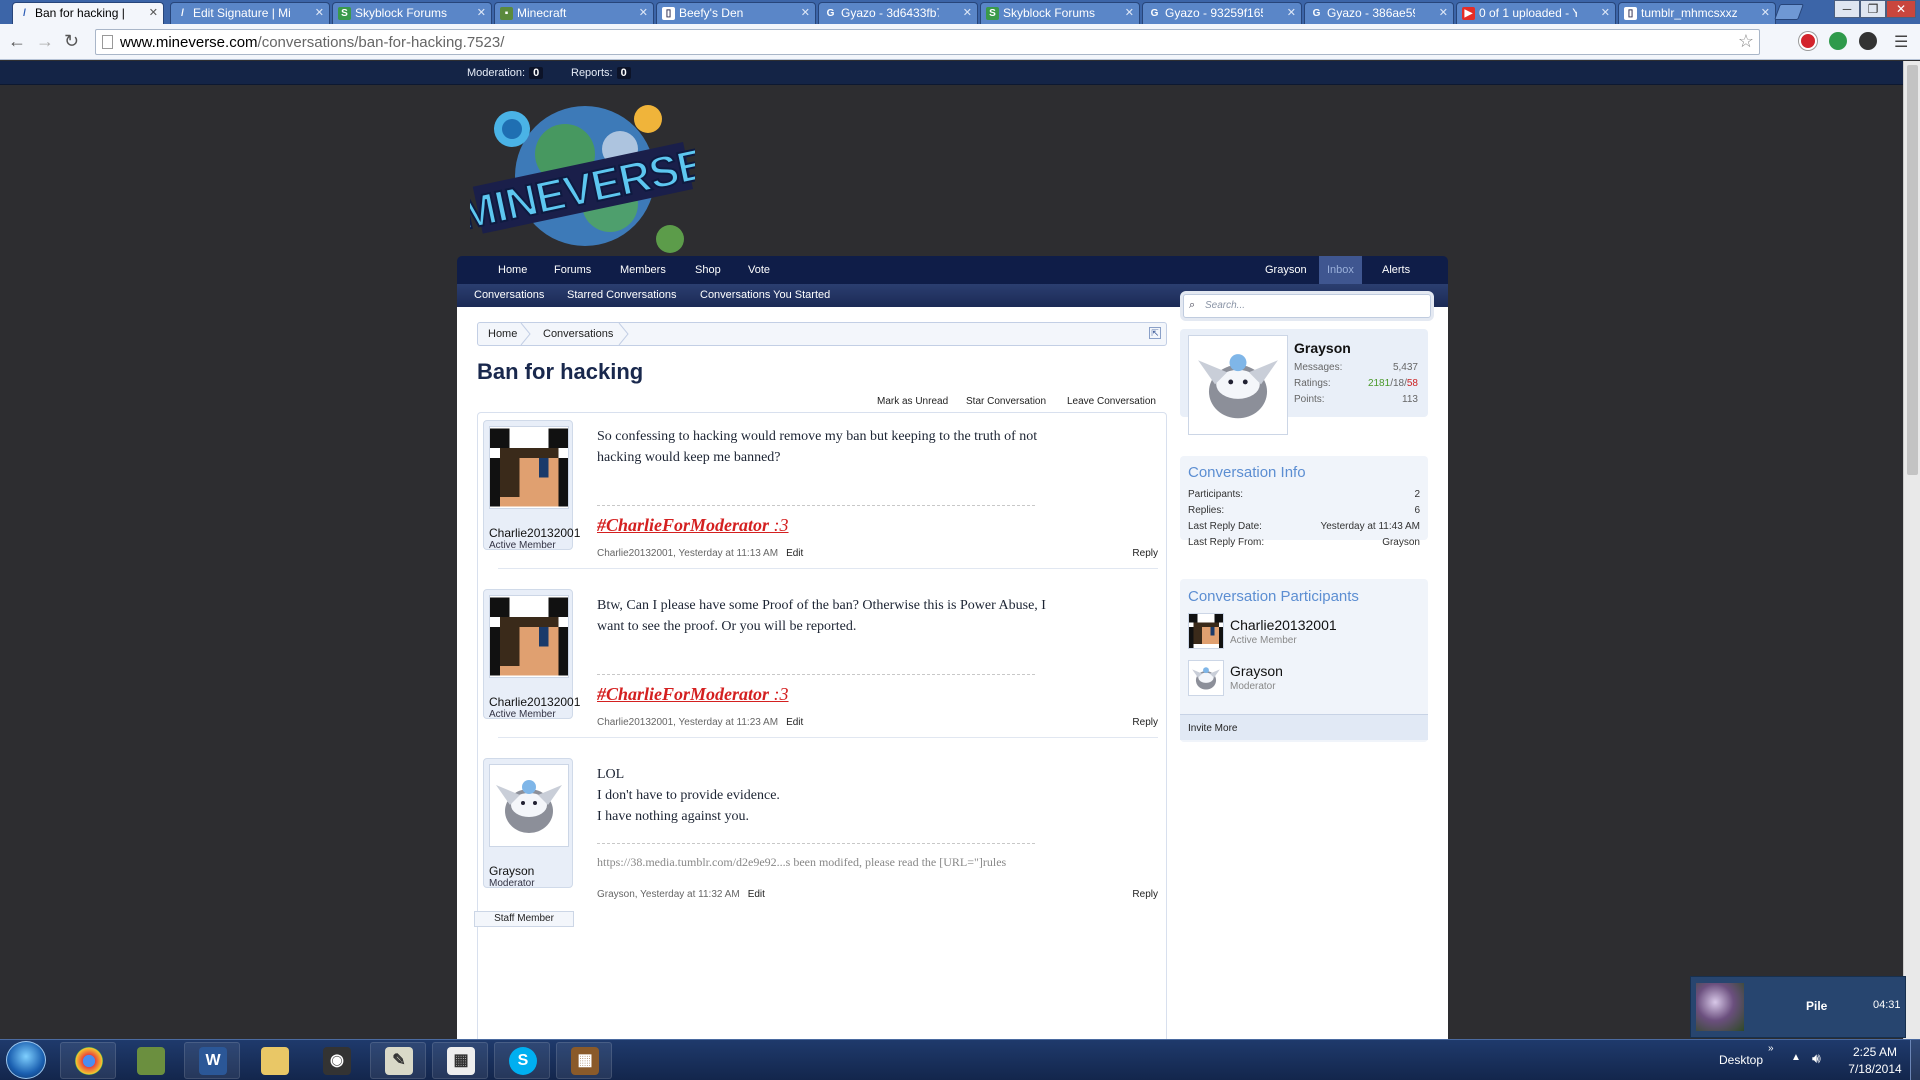 The image size is (1920, 1080). I want to click on info-value: Grayson, so click(1401, 542).